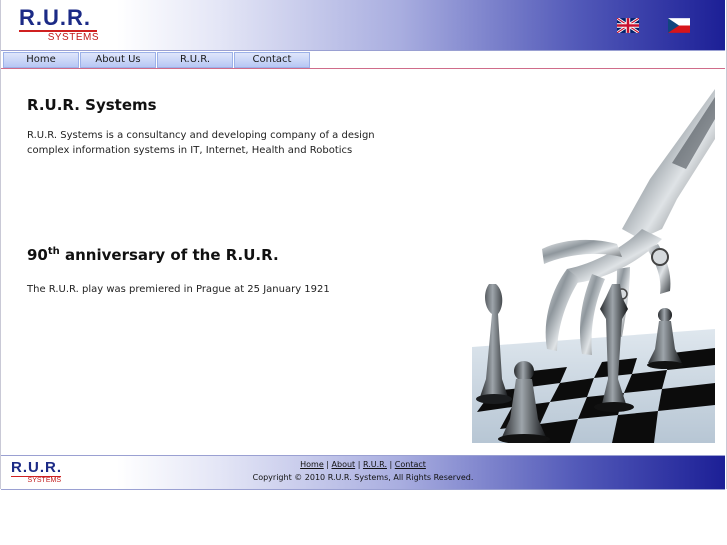 The image size is (727, 545). I want to click on nav-home: Home, so click(41, 60).